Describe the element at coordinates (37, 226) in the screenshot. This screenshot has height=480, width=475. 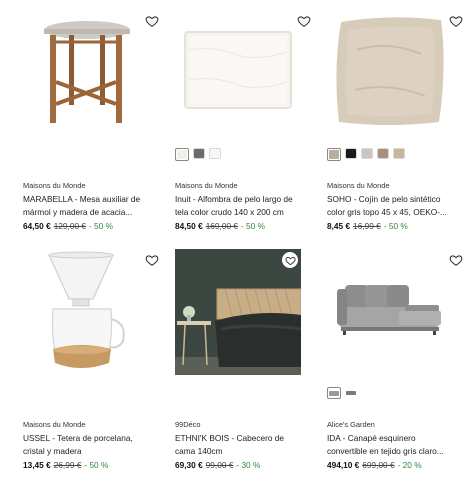
I see `current-price: 64,50 €` at that location.